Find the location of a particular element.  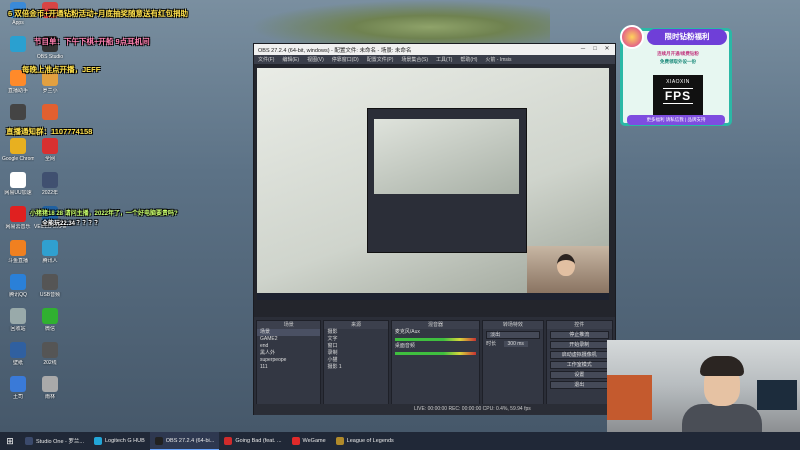

desktop-icon: 202线 is located at coordinates (50, 354).